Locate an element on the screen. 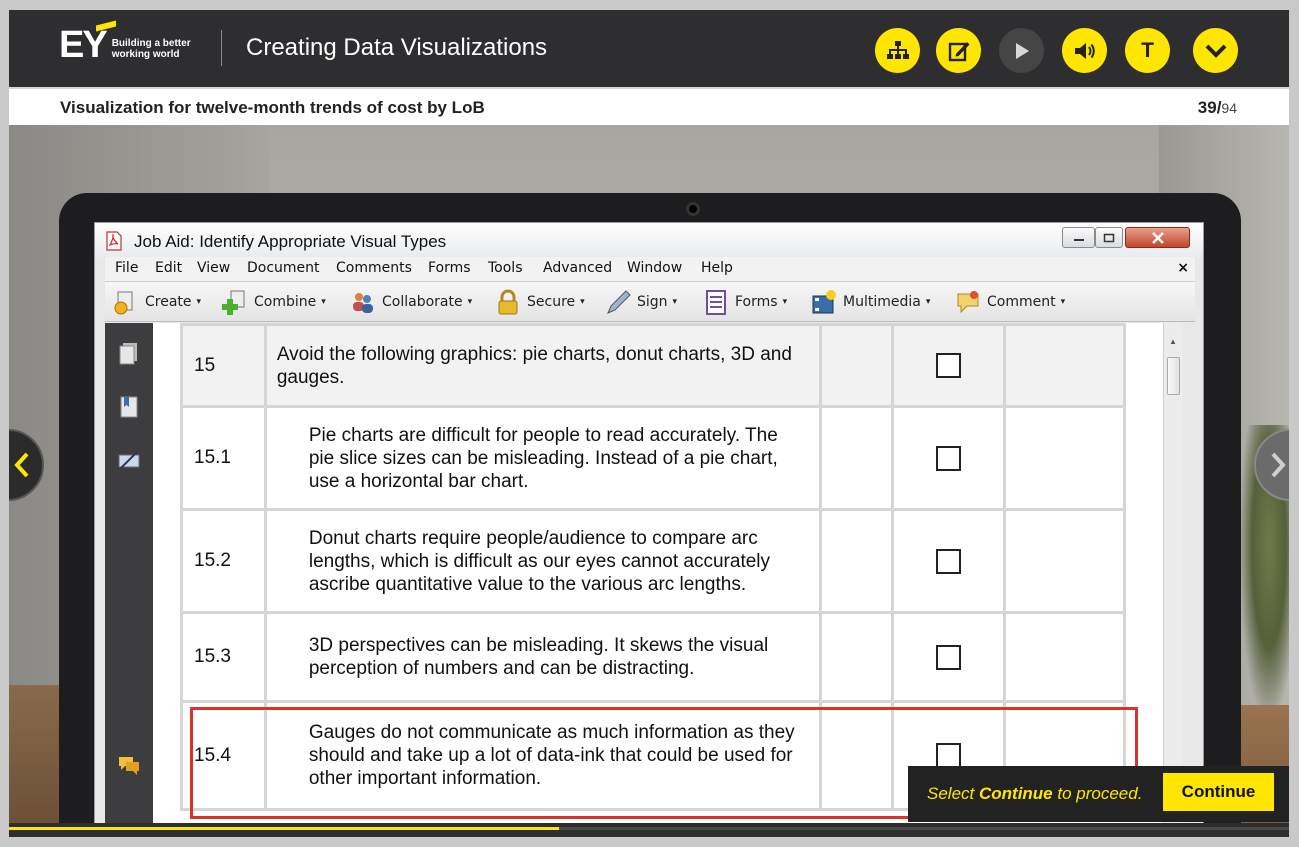 This screenshot has height=847, width=1299. collaborate-button: Collaborate ▾ is located at coordinates (411, 302).